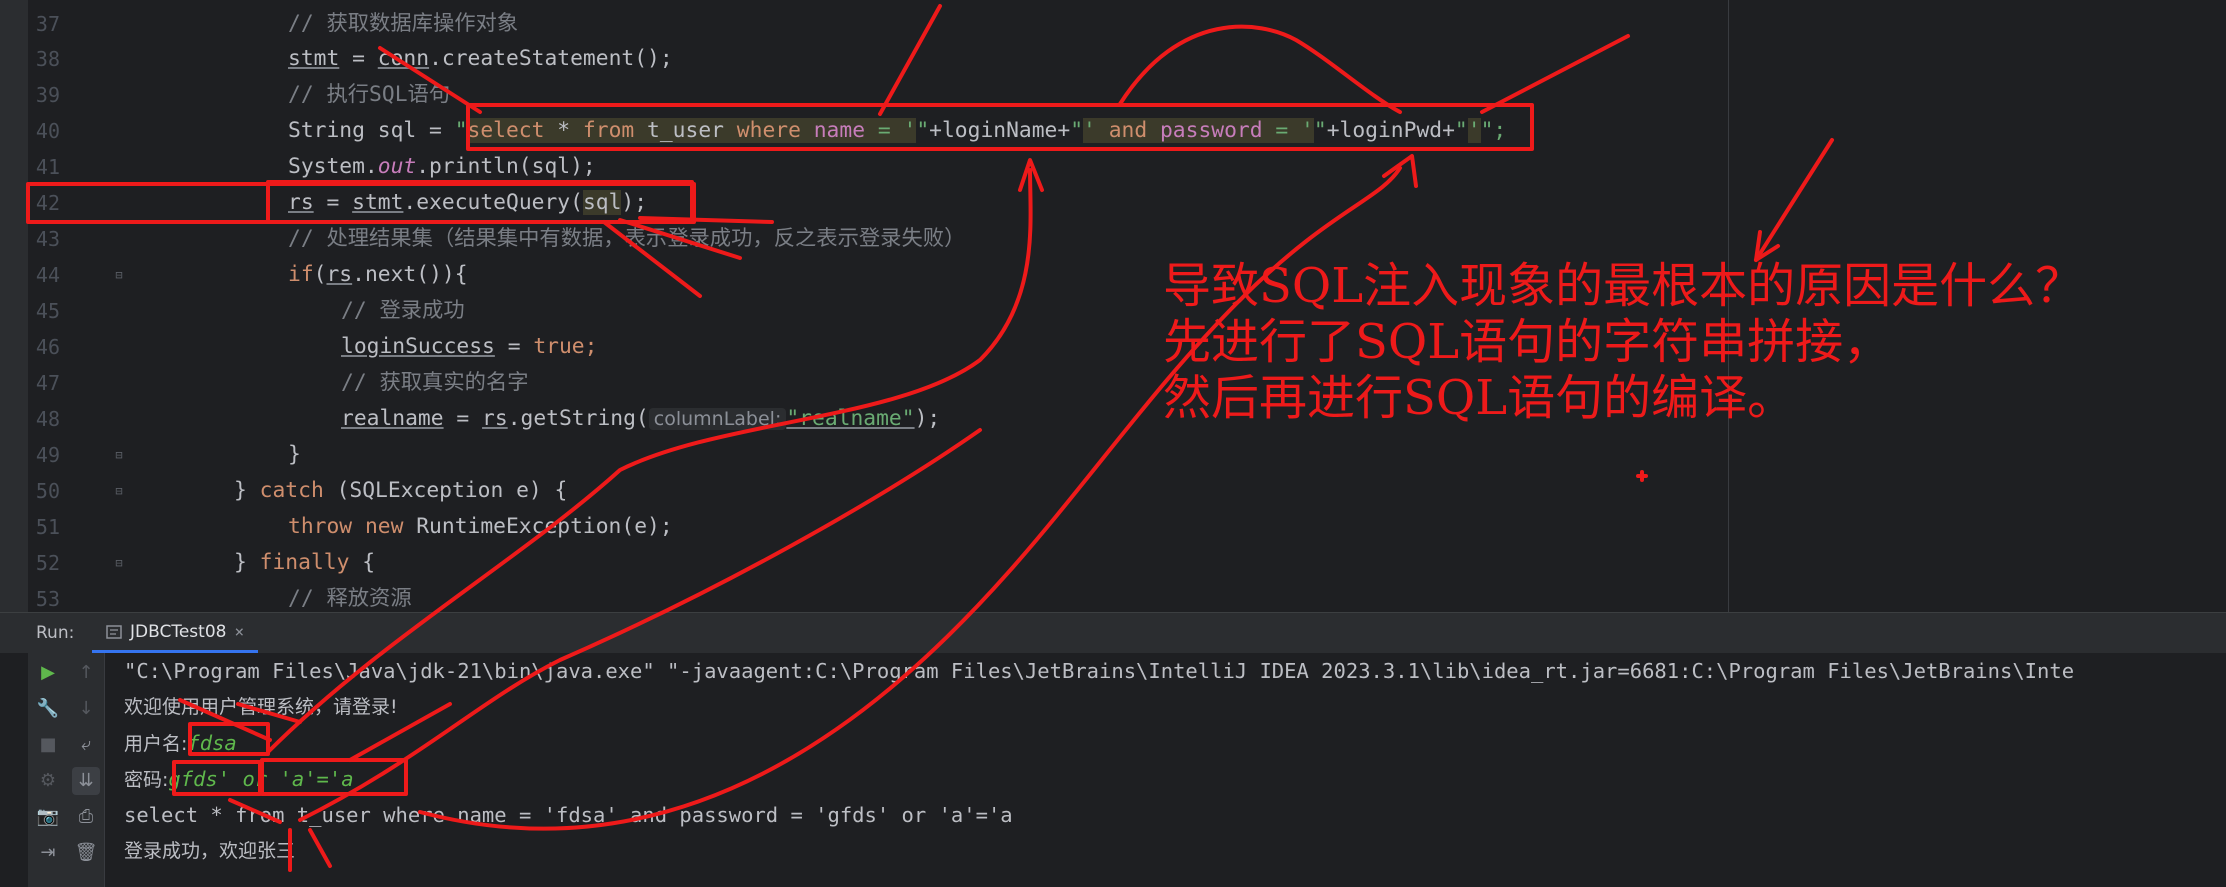  What do you see at coordinates (48, 853) in the screenshot?
I see `exit-icon: ⇥` at bounding box center [48, 853].